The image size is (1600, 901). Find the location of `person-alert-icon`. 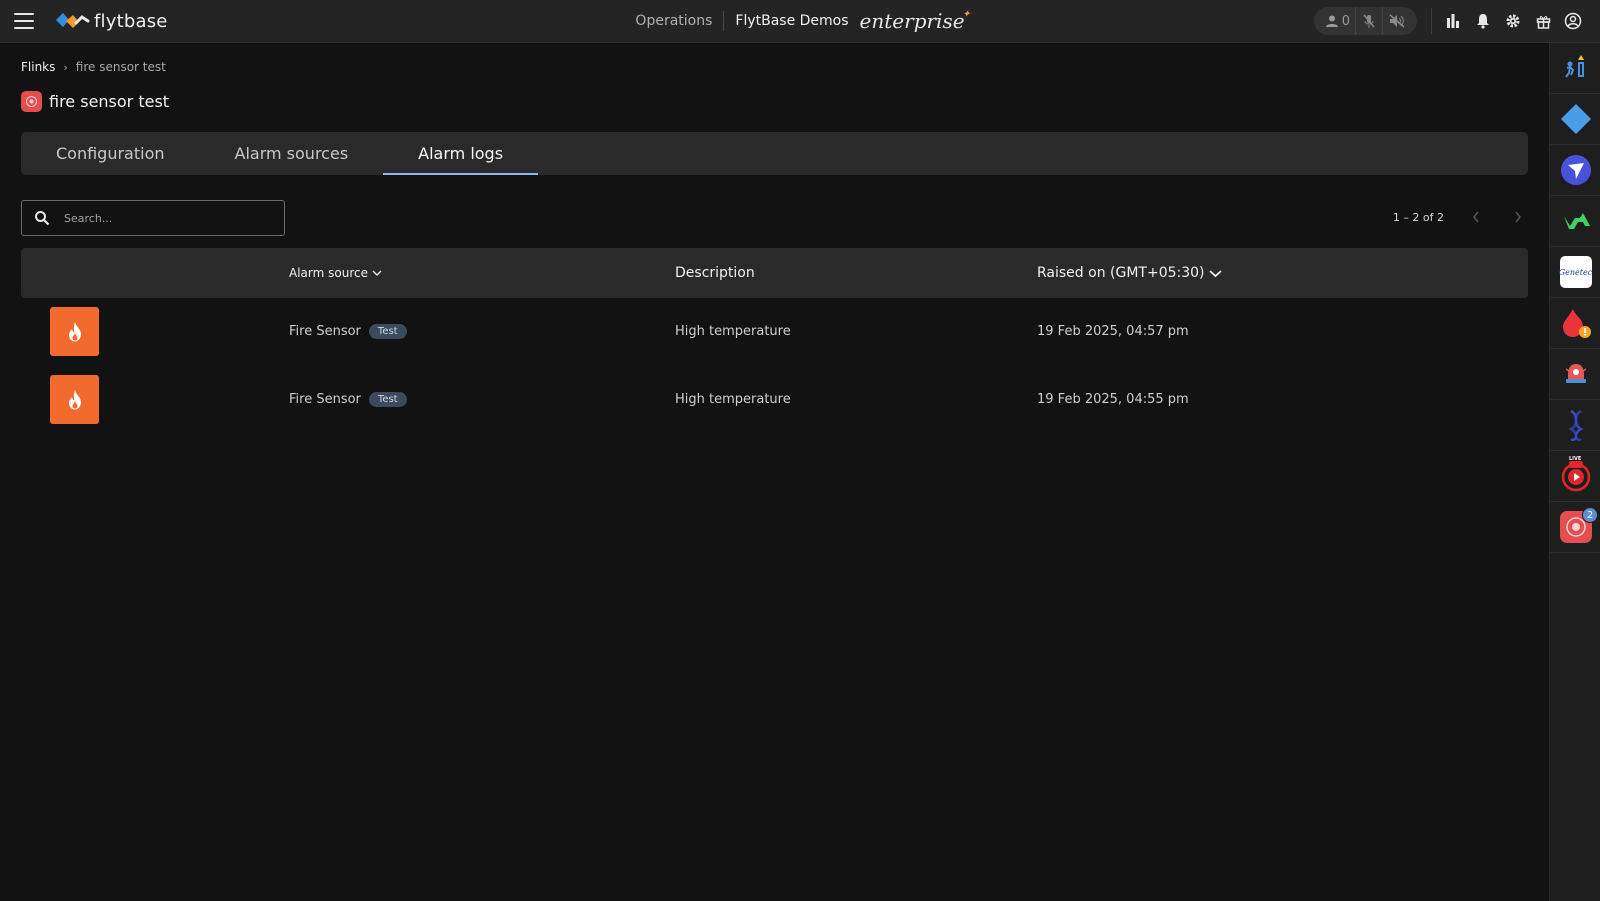

person-alert-icon is located at coordinates (1574, 66).